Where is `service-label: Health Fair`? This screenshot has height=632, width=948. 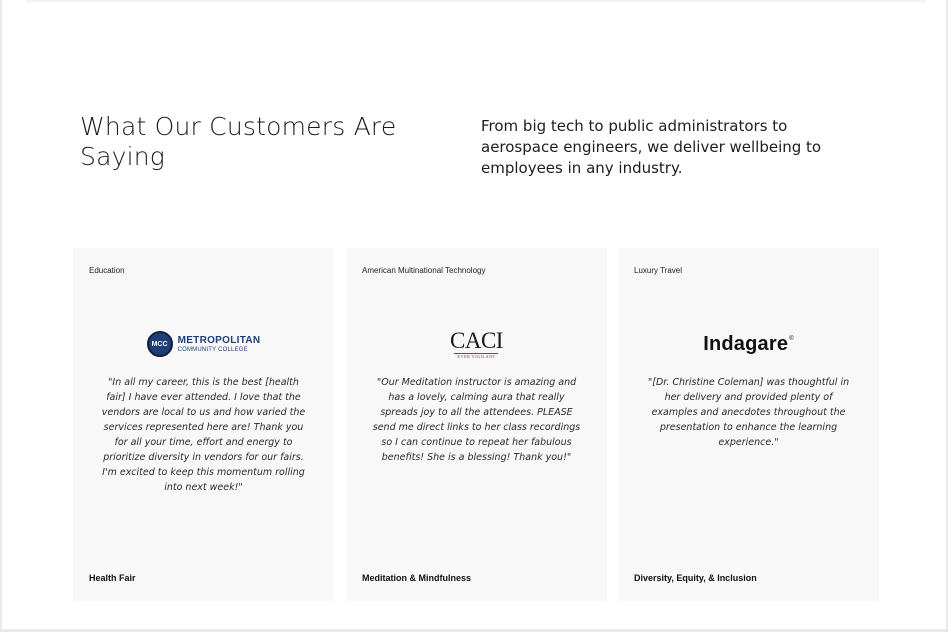
service-label: Health Fair is located at coordinates (112, 578).